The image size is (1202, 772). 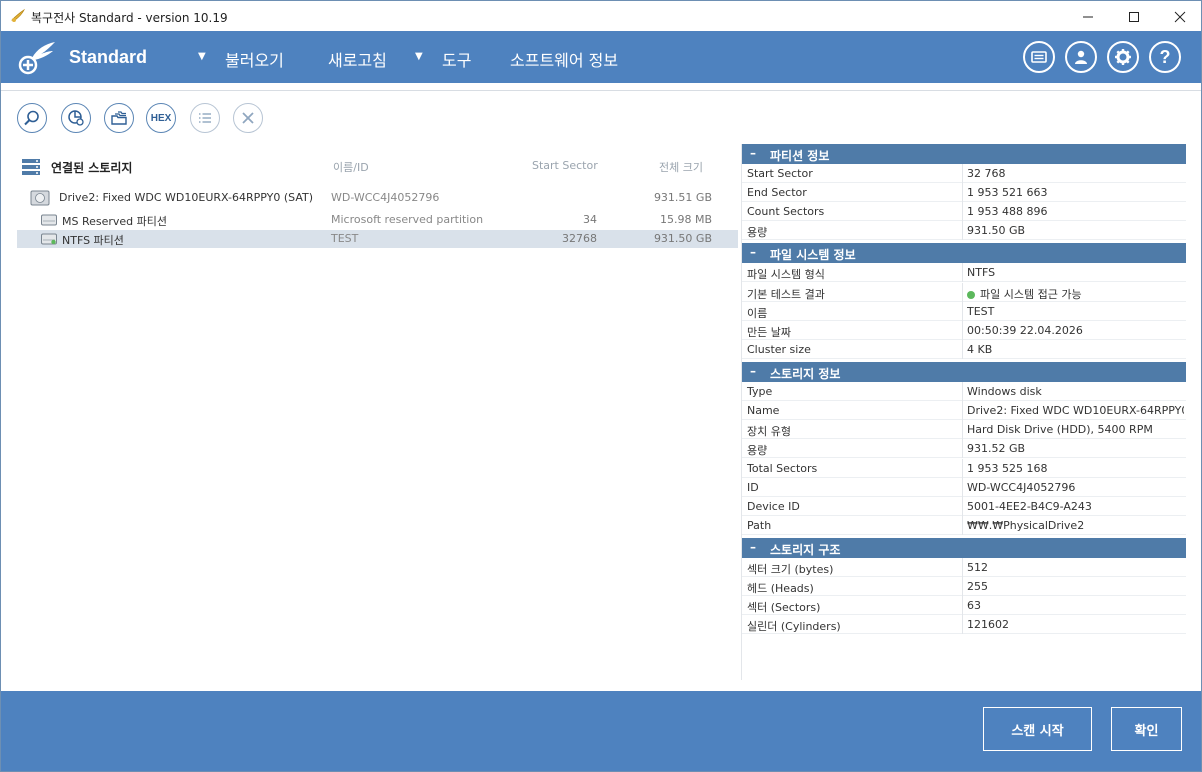 What do you see at coordinates (681, 167) in the screenshot?
I see `column-total-size-header: 전체 크기` at bounding box center [681, 167].